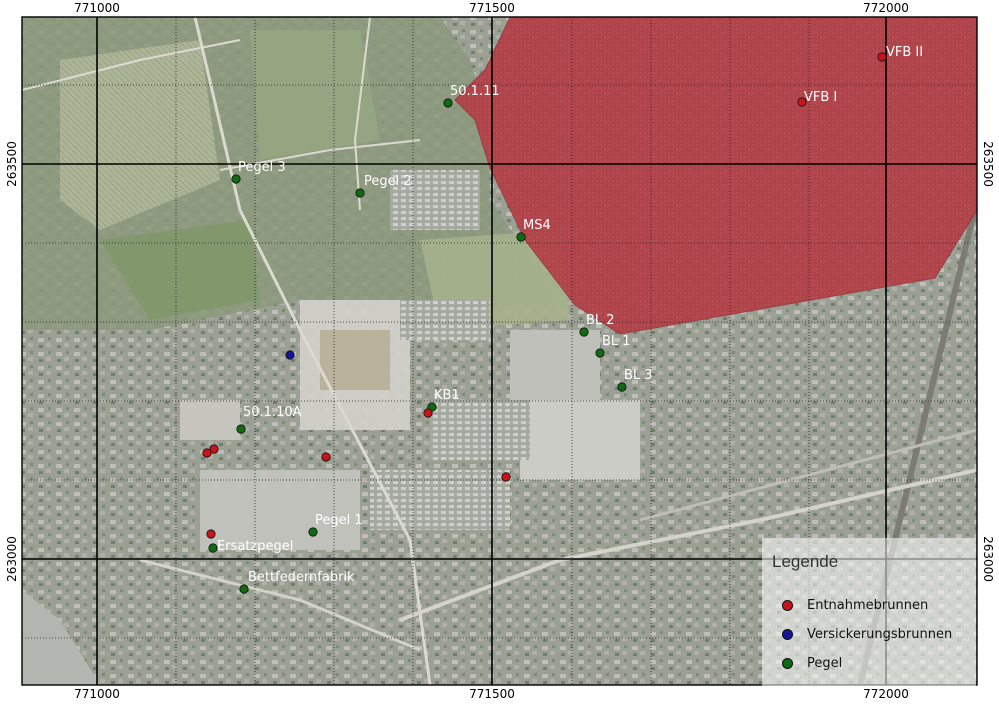  I want to click on green-dot-icon, so click(787, 663).